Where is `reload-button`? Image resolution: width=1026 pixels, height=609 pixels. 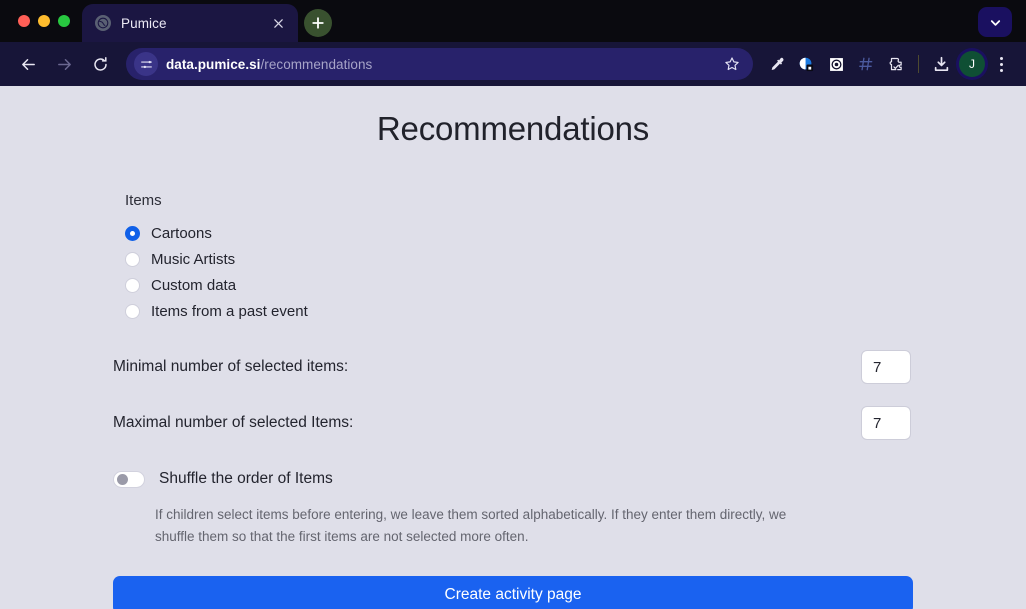 reload-button is located at coordinates (100, 64).